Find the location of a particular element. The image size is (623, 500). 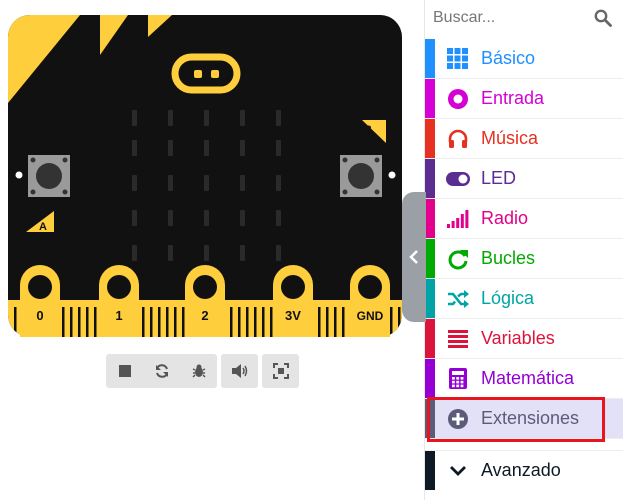

category-variables: Variables is located at coordinates (524, 339).